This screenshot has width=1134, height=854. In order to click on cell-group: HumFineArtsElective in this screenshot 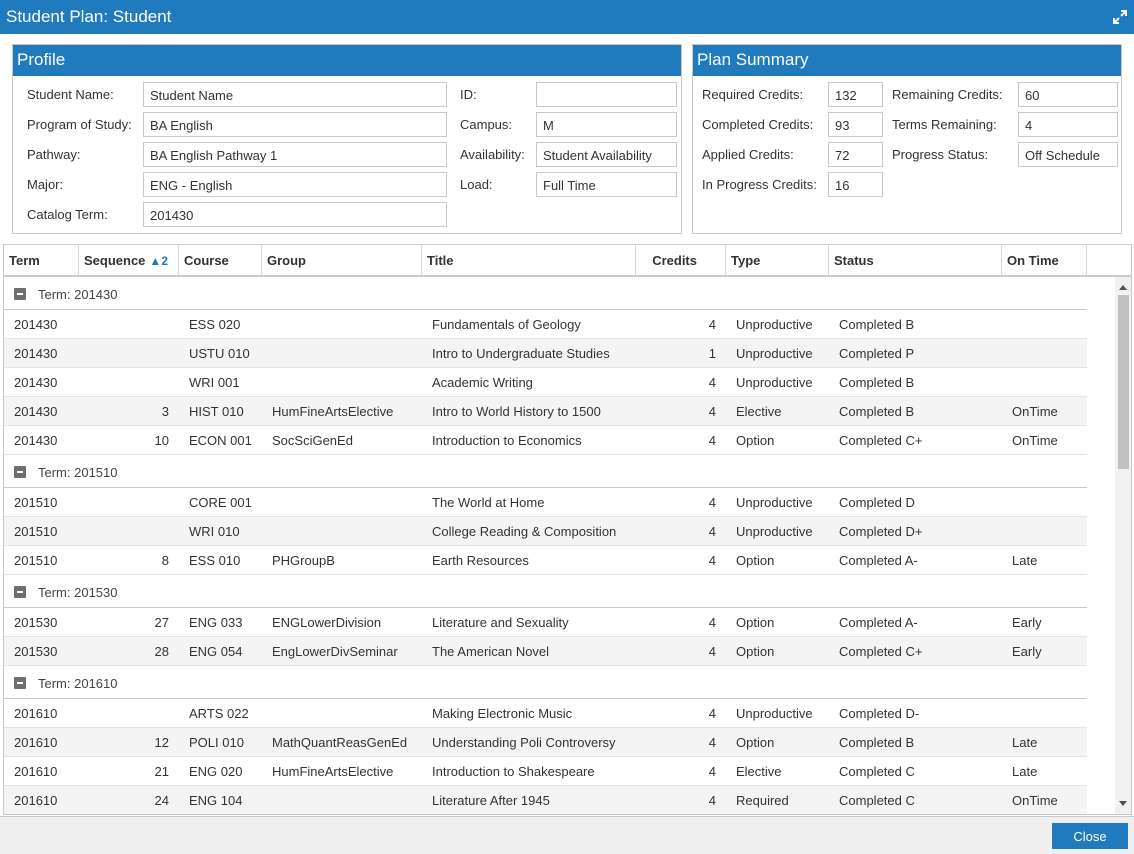, I will do `click(333, 411)`.